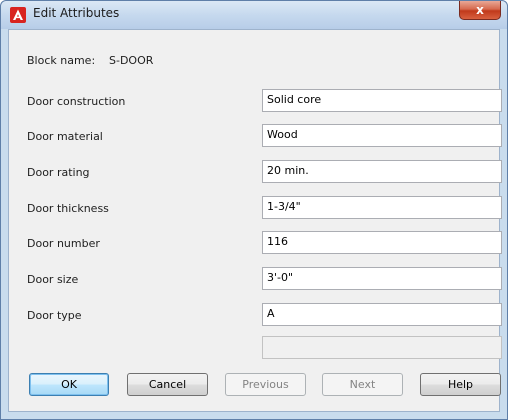 The height and width of the screenshot is (420, 508). Describe the element at coordinates (18, 15) in the screenshot. I see `autocad-logo-icon` at that location.